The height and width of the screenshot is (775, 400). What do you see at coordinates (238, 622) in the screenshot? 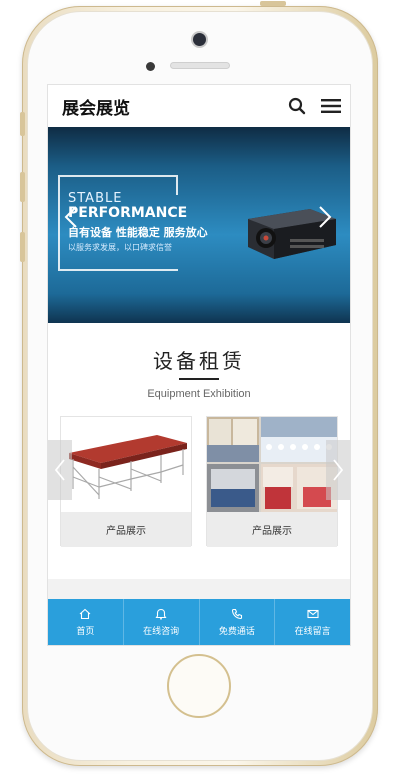
I see `nav-item-call: 免费通话` at bounding box center [238, 622].